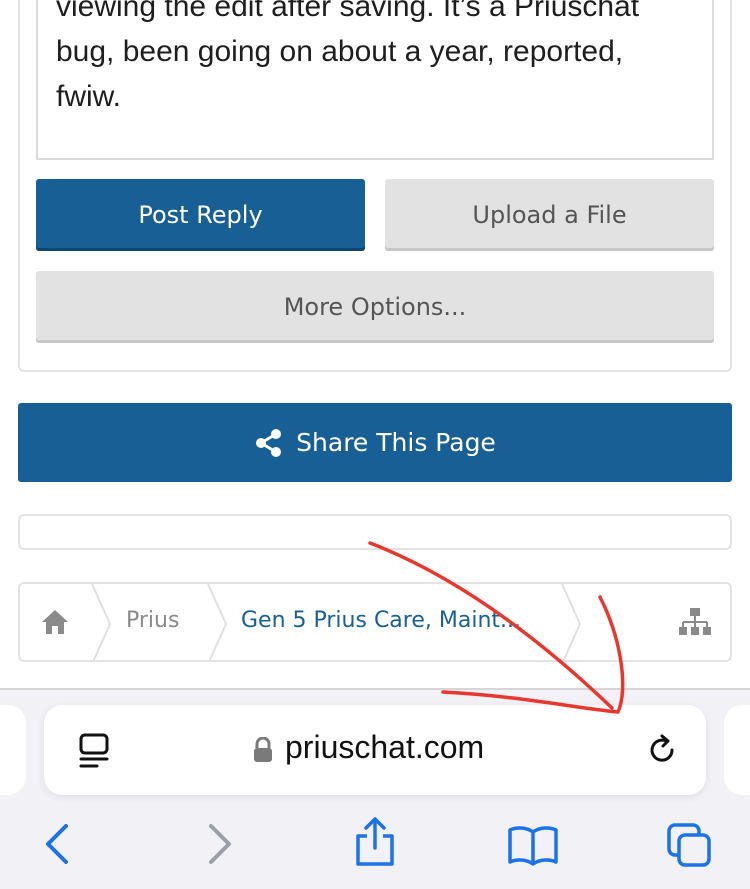  Describe the element at coordinates (396, 442) in the screenshot. I see `share-label: Share This Page` at that location.